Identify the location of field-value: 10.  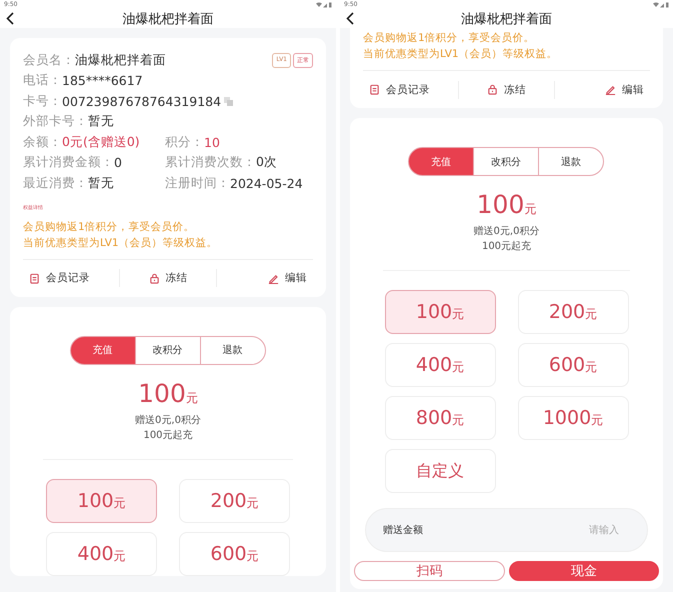
(212, 142).